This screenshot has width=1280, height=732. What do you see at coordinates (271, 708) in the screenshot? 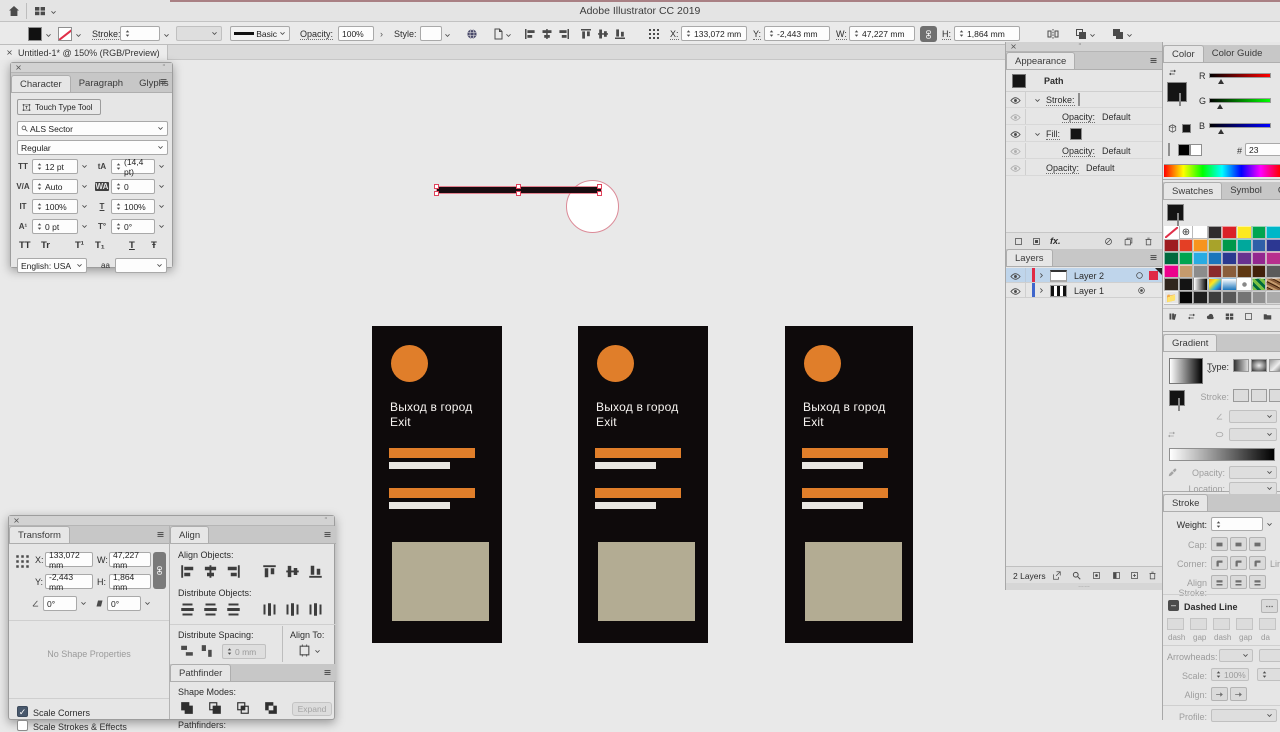
I see `exclude-icon` at bounding box center [271, 708].